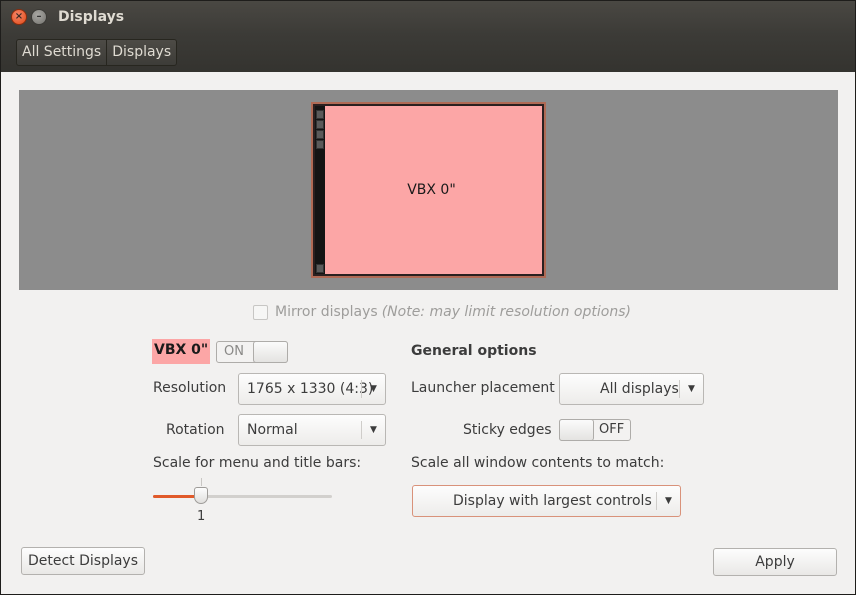 The height and width of the screenshot is (595, 856). What do you see at coordinates (257, 463) in the screenshot?
I see `scale-menu-label: Scale for menu and title bars:` at bounding box center [257, 463].